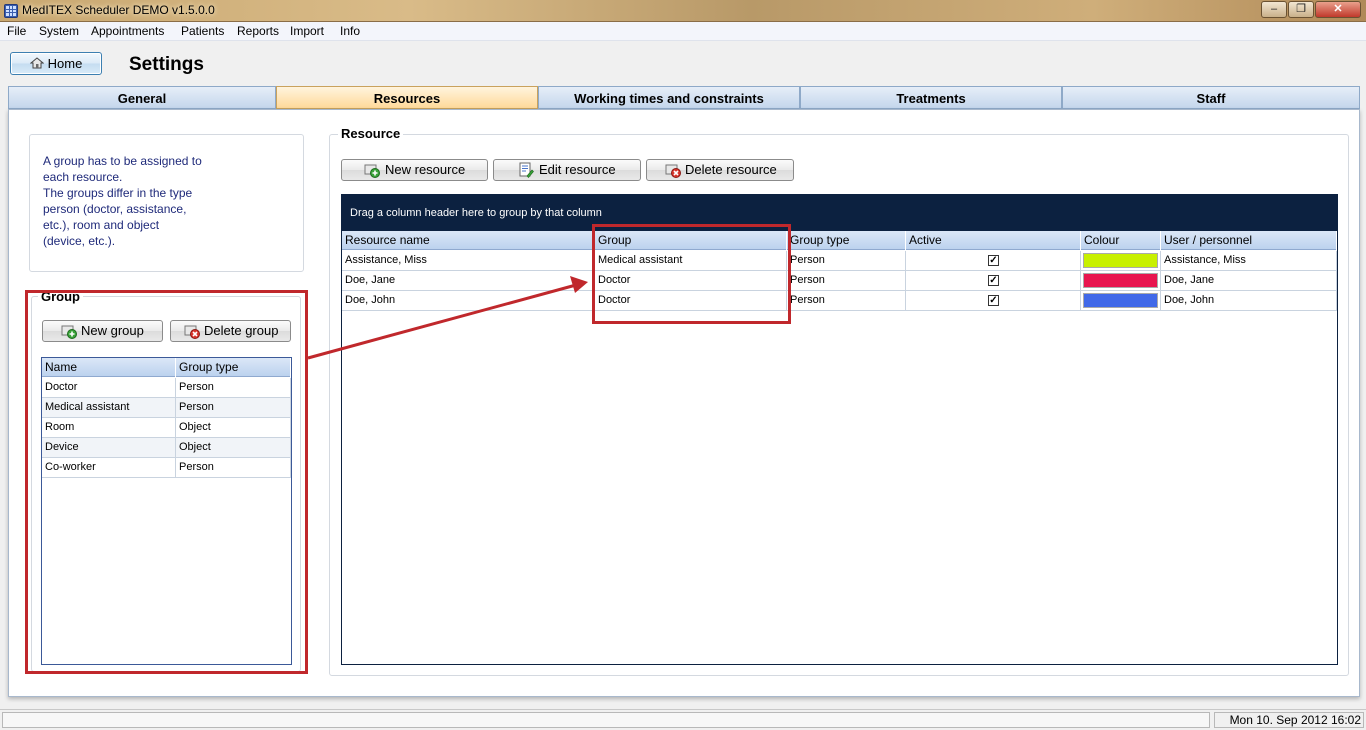 This screenshot has height=730, width=1366. What do you see at coordinates (1289, 720) in the screenshot?
I see `status-datetime: Mon 10. Sep 2012 16:02` at bounding box center [1289, 720].